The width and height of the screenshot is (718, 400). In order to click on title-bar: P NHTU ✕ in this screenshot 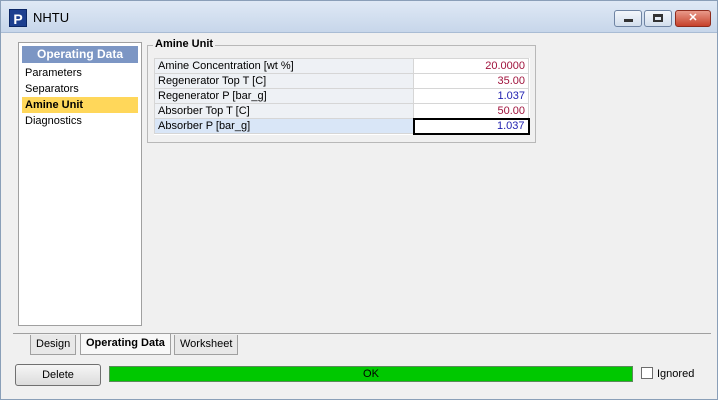, I will do `click(359, 17)`.